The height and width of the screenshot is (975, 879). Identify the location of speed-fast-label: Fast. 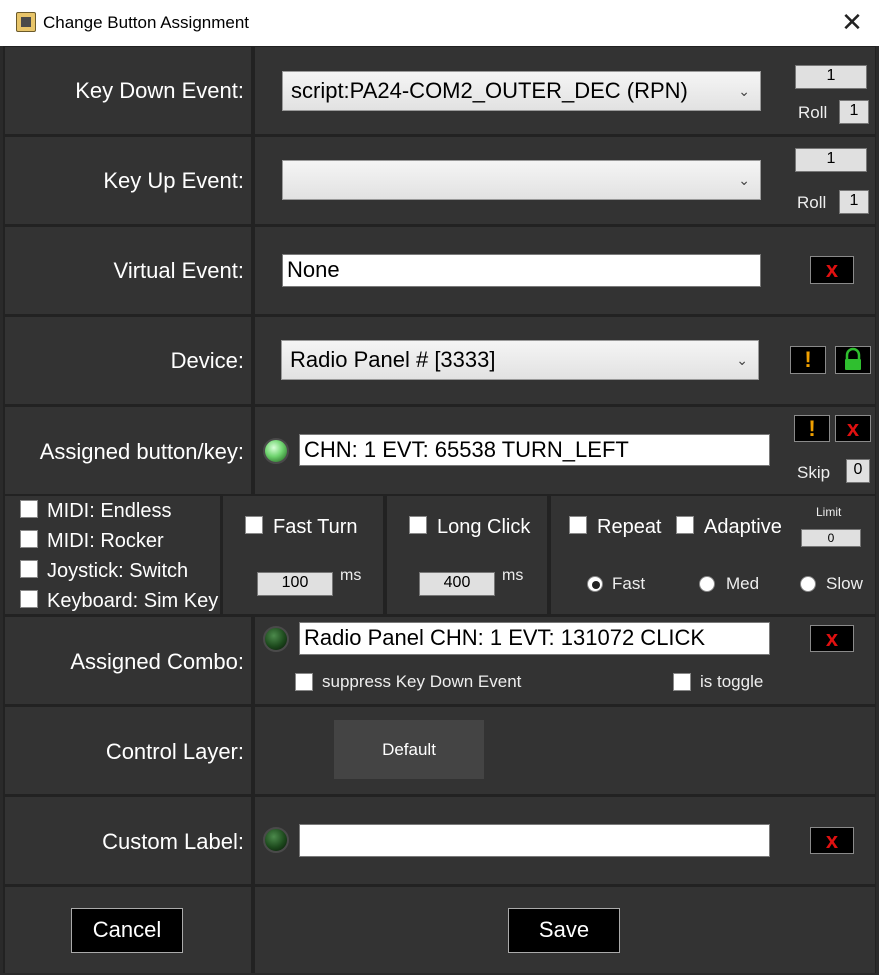
(629, 583).